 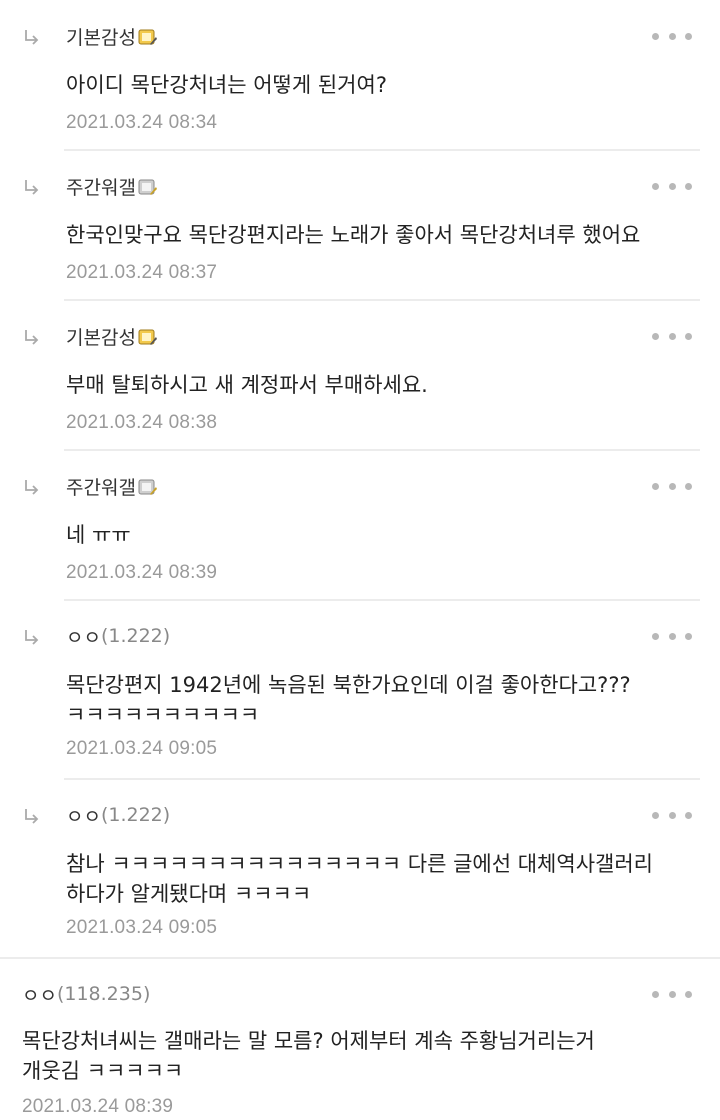 What do you see at coordinates (142, 122) in the screenshot?
I see `comment-date: 2021.03.24 08:34` at bounding box center [142, 122].